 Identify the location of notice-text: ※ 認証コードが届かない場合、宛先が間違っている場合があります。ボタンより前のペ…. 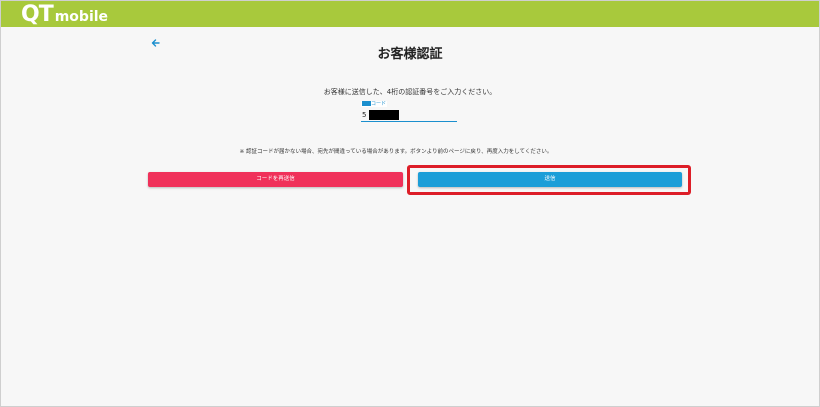
(396, 152).